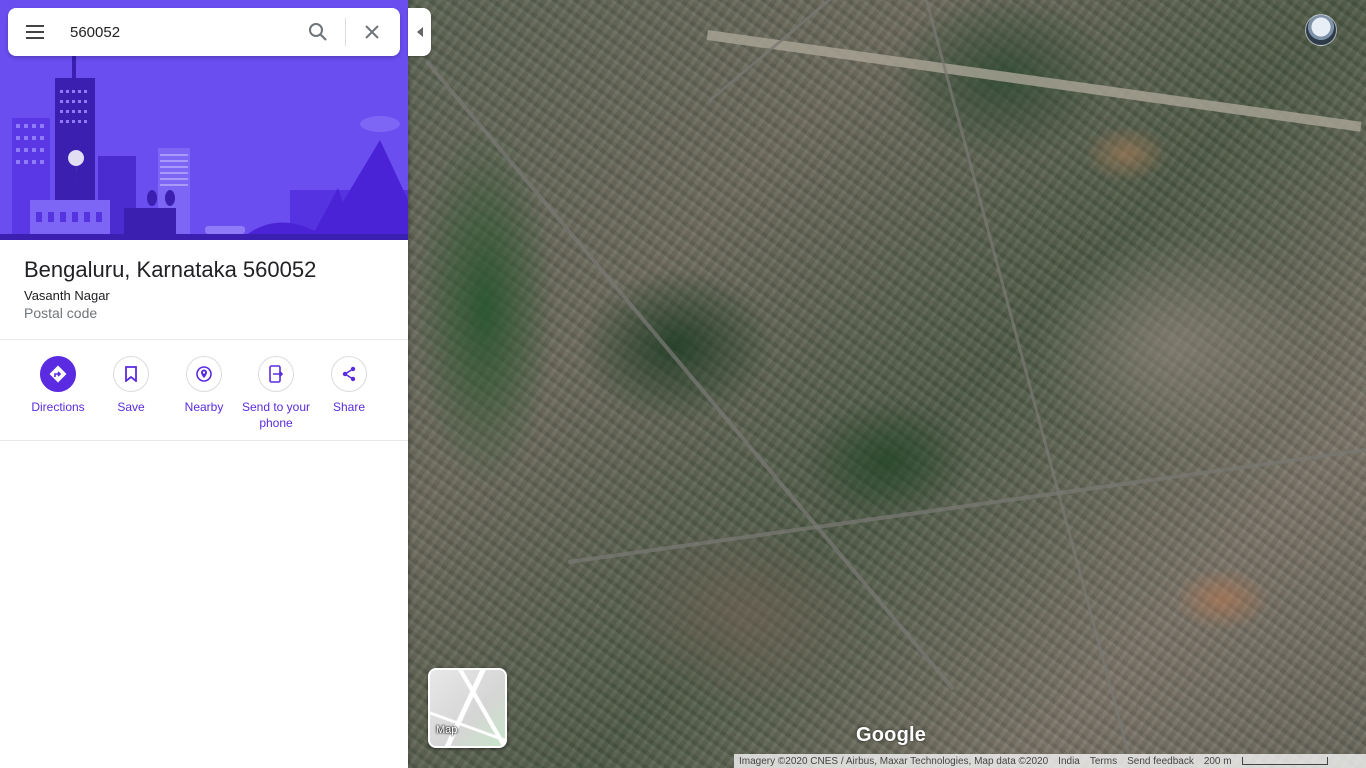 The width and height of the screenshot is (1366, 768). What do you see at coordinates (349, 407) in the screenshot?
I see `share-label: Share` at bounding box center [349, 407].